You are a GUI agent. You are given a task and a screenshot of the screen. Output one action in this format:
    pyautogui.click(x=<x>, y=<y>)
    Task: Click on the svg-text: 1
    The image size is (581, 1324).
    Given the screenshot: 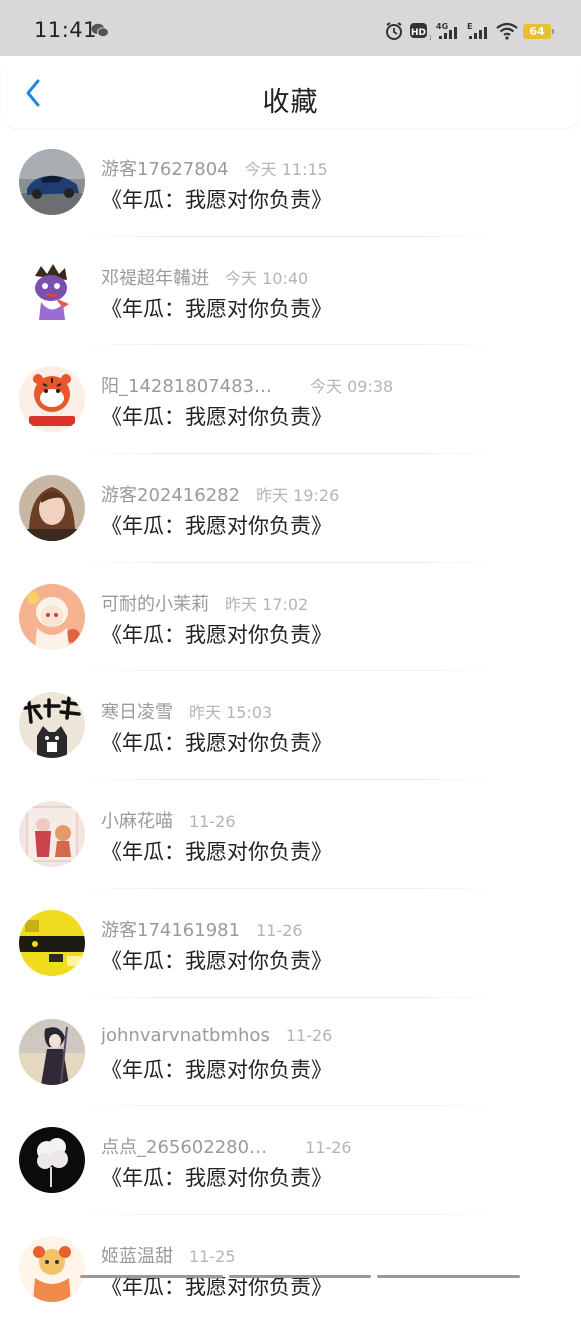 What is the action you would take?
    pyautogui.click(x=430, y=38)
    